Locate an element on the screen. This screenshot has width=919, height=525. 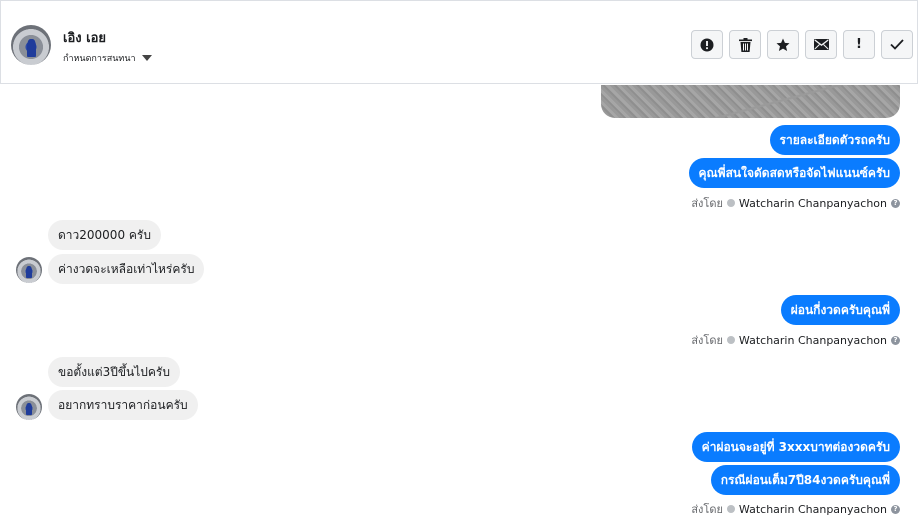
star-button is located at coordinates (783, 44).